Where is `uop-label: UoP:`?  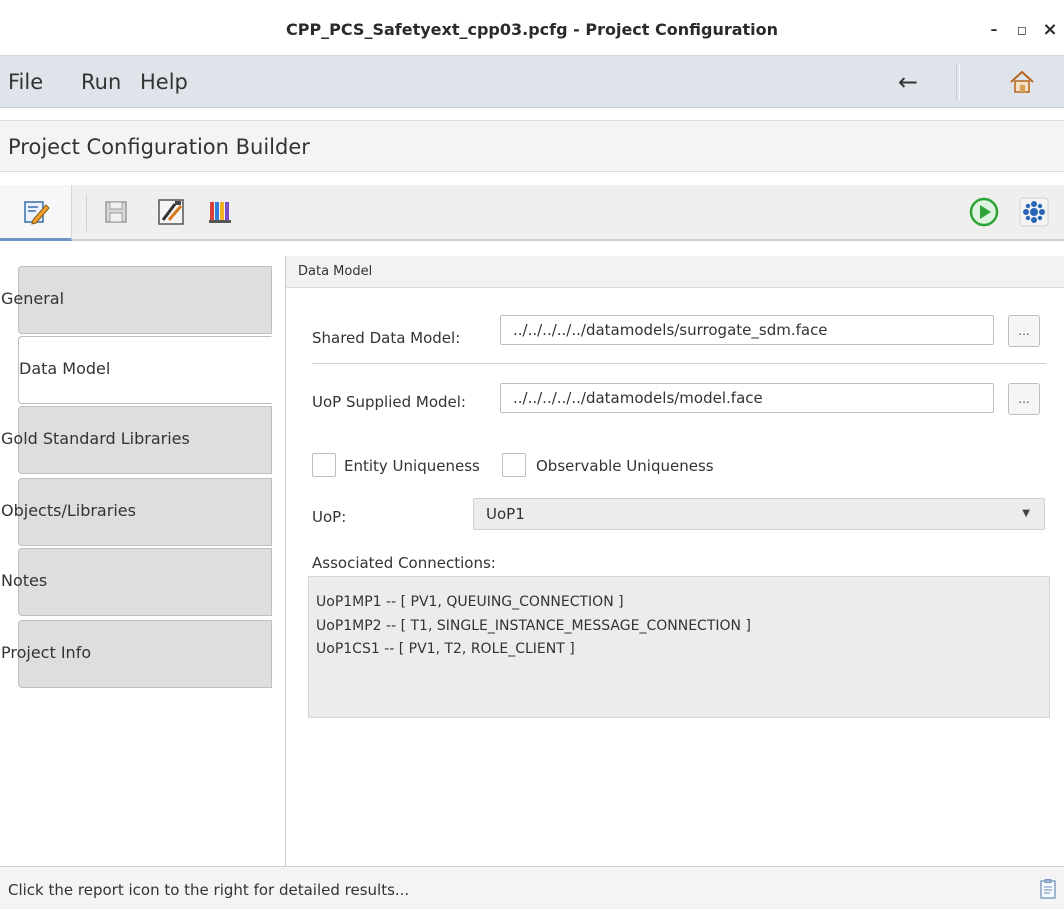 uop-label: UoP: is located at coordinates (329, 517).